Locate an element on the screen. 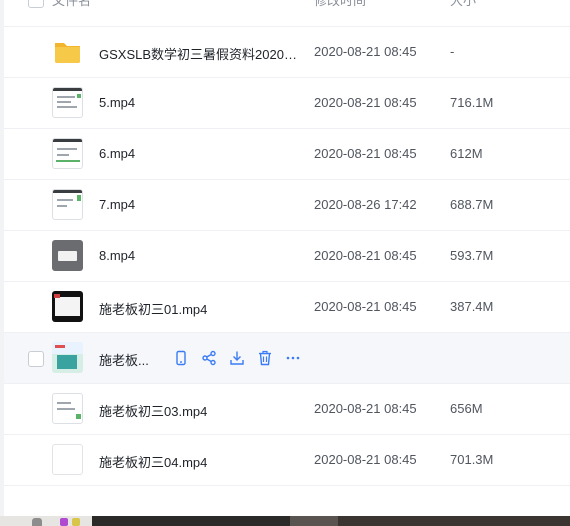  file-list-header: 文件名 修改时间 大小 is located at coordinates (287, 13).